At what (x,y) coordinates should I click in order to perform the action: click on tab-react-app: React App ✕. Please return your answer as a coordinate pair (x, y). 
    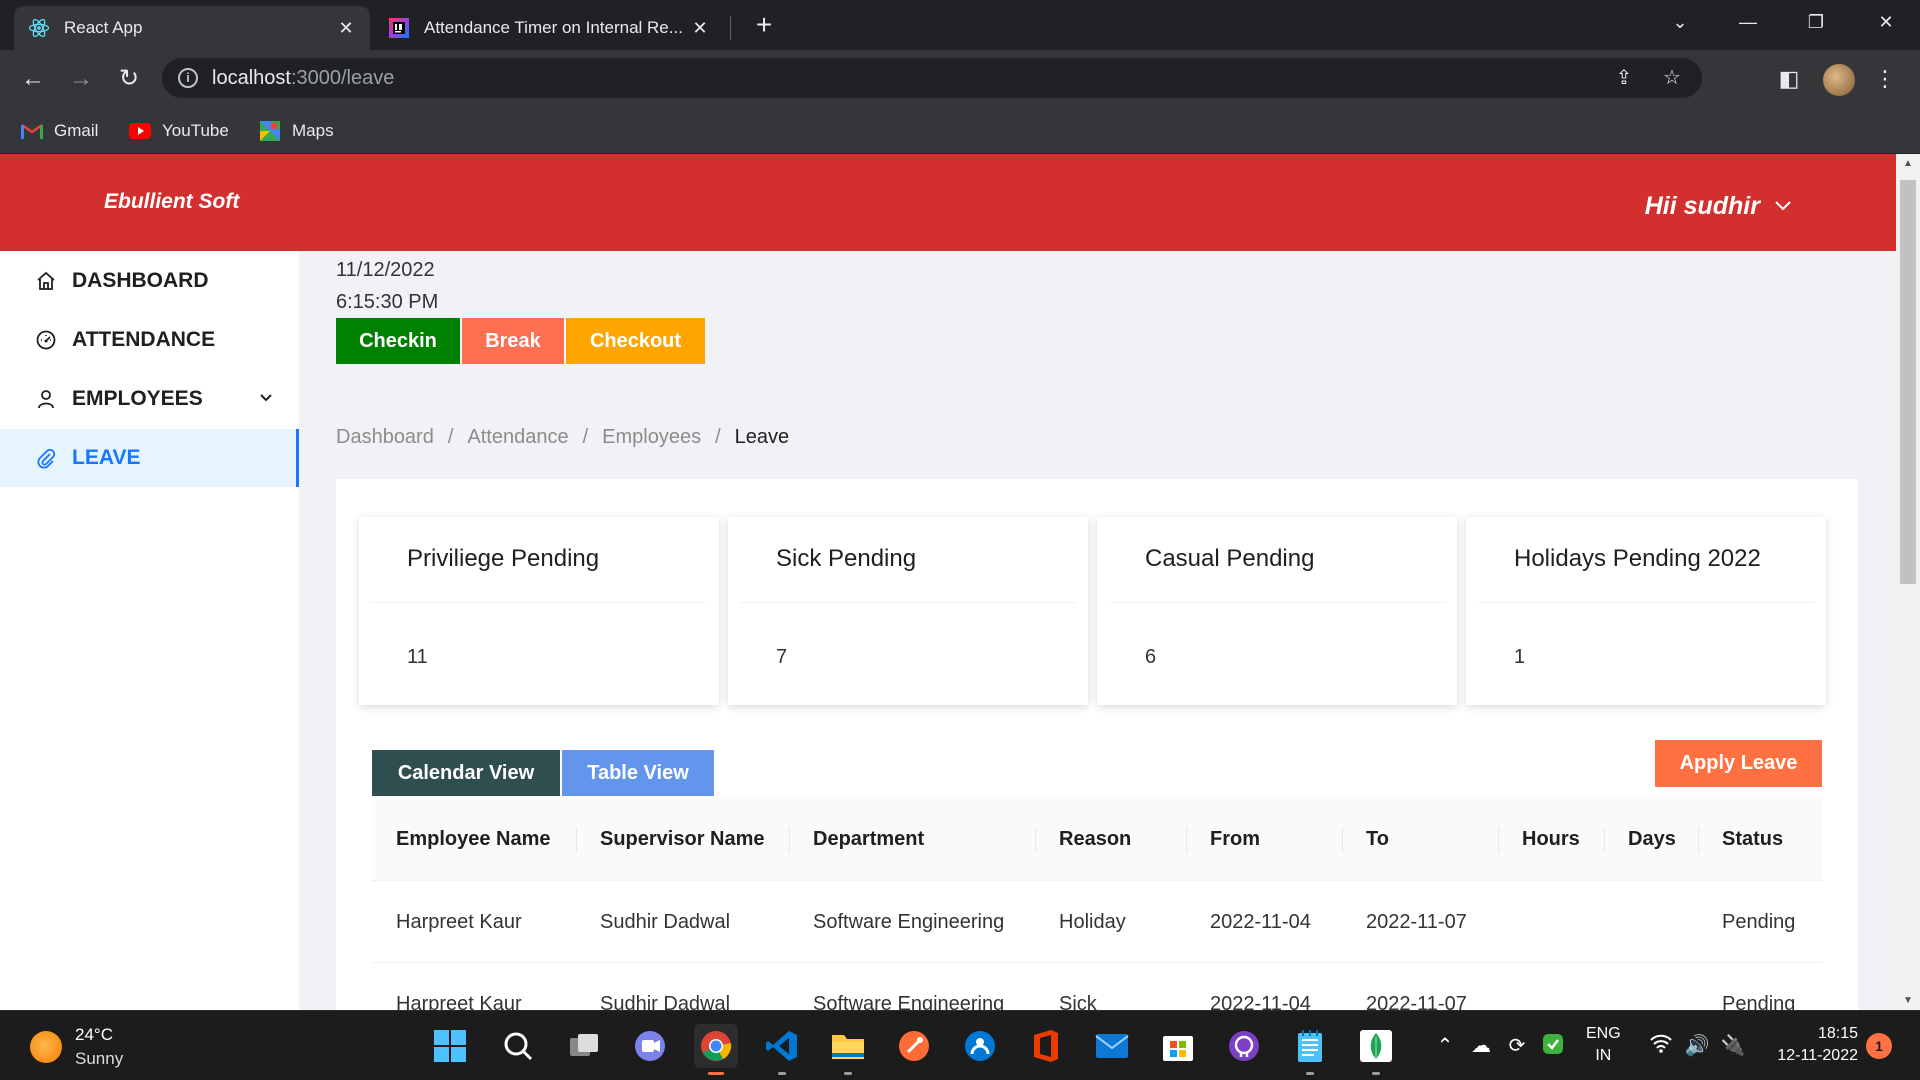
    Looking at the image, I should click on (192, 28).